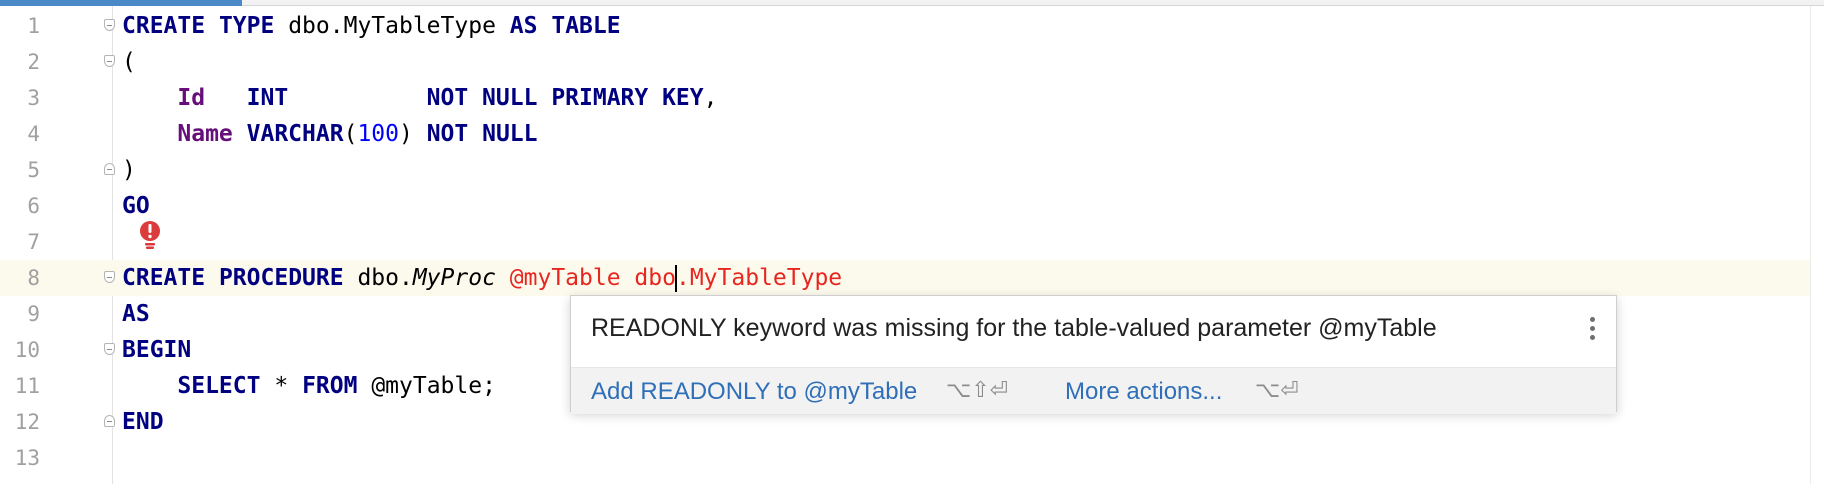  Describe the element at coordinates (33, 26) in the screenshot. I see `line-number: 1` at that location.